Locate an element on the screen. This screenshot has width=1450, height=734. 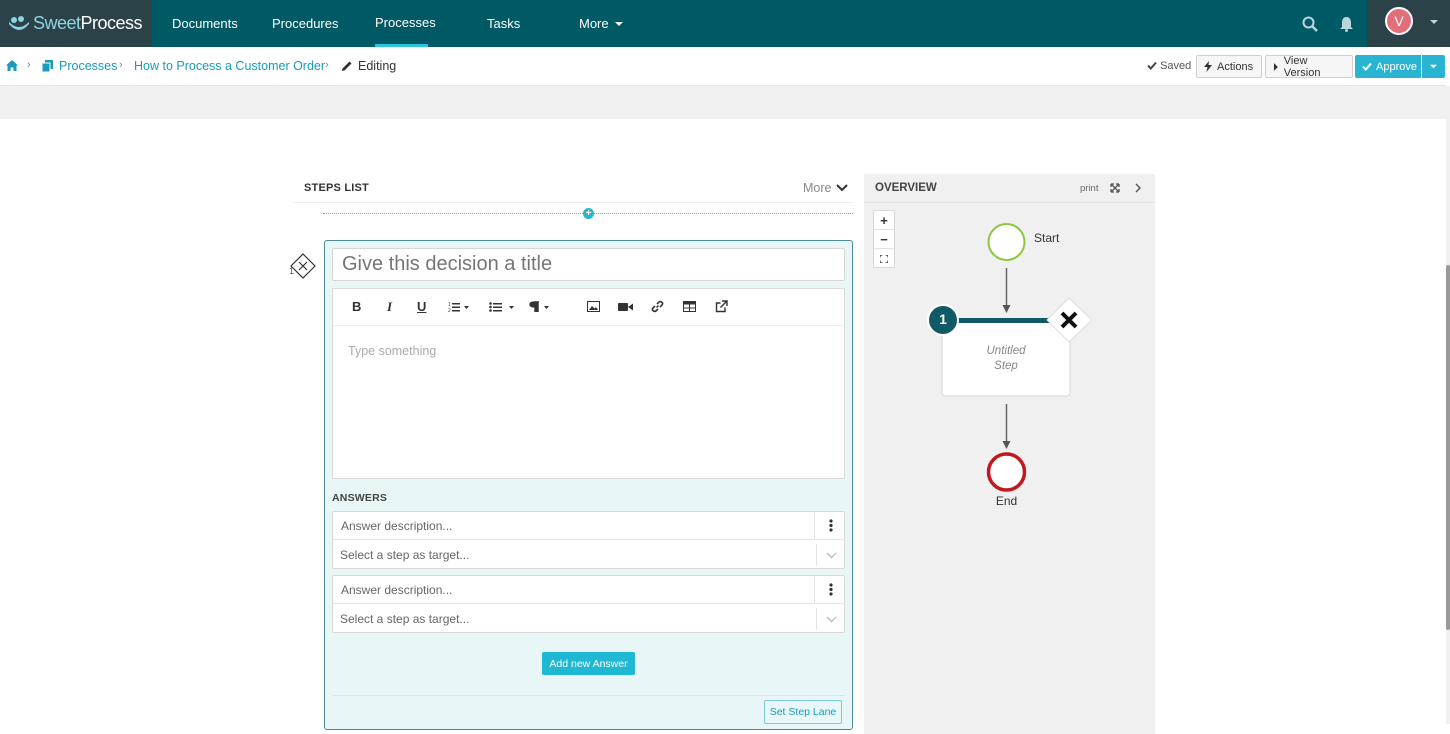
link-icon is located at coordinates (657, 306).